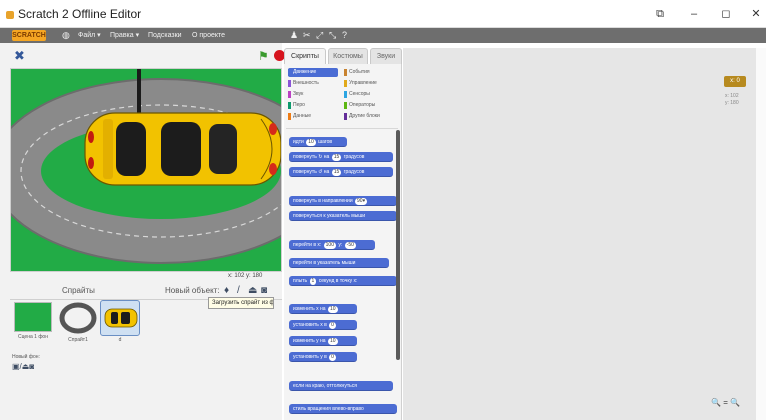  Describe the element at coordinates (325, 386) in the screenshot. I see `block-text: если на краю, оттолкнуться` at that location.